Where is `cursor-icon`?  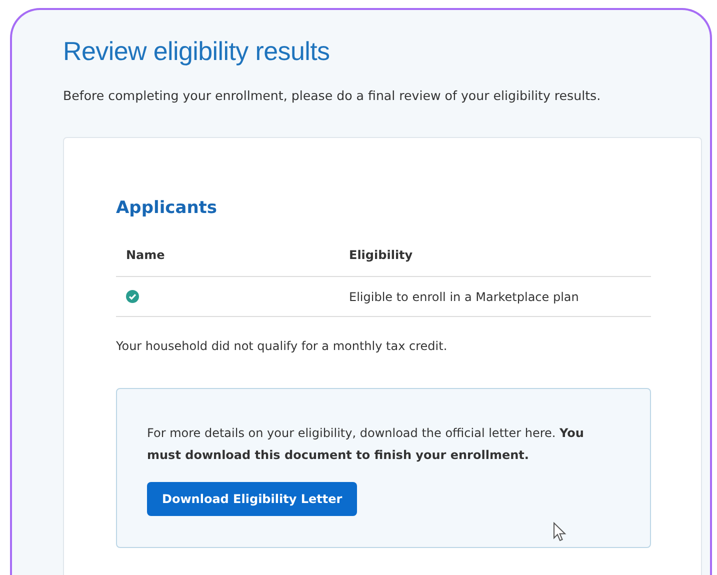 cursor-icon is located at coordinates (560, 532).